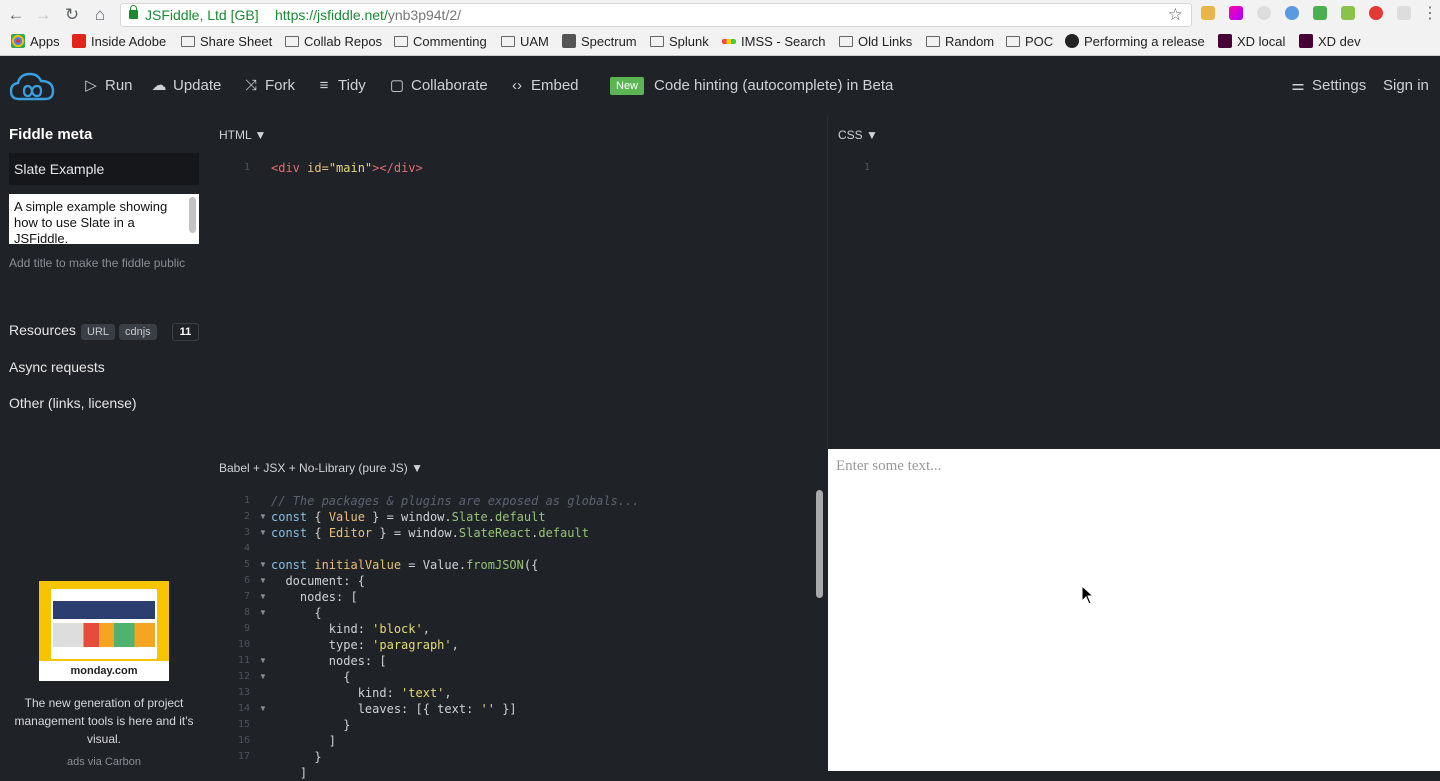  Describe the element at coordinates (246, 596) in the screenshot. I see `line-number: 7` at that location.